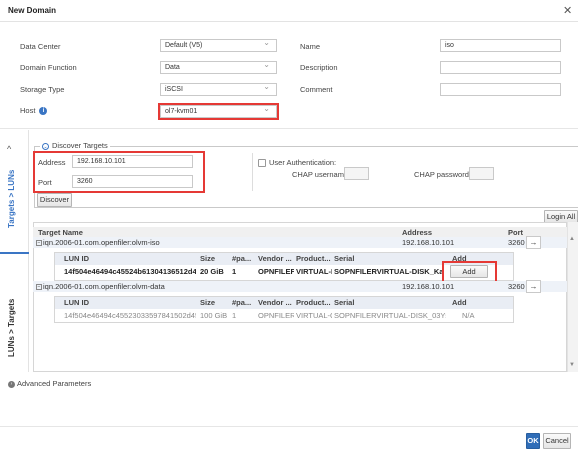 The width and height of the screenshot is (578, 457). What do you see at coordinates (130, 271) in the screenshot?
I see `lun-id-cell: 14f504e46494c45524b61304136512d41(` at bounding box center [130, 271].